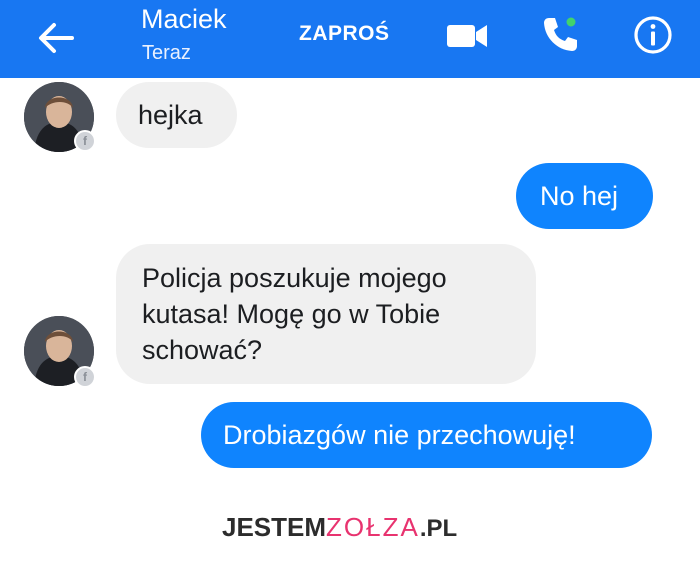 The width and height of the screenshot is (700, 586). Describe the element at coordinates (467, 35) in the screenshot. I see `video-camera-icon` at that location.